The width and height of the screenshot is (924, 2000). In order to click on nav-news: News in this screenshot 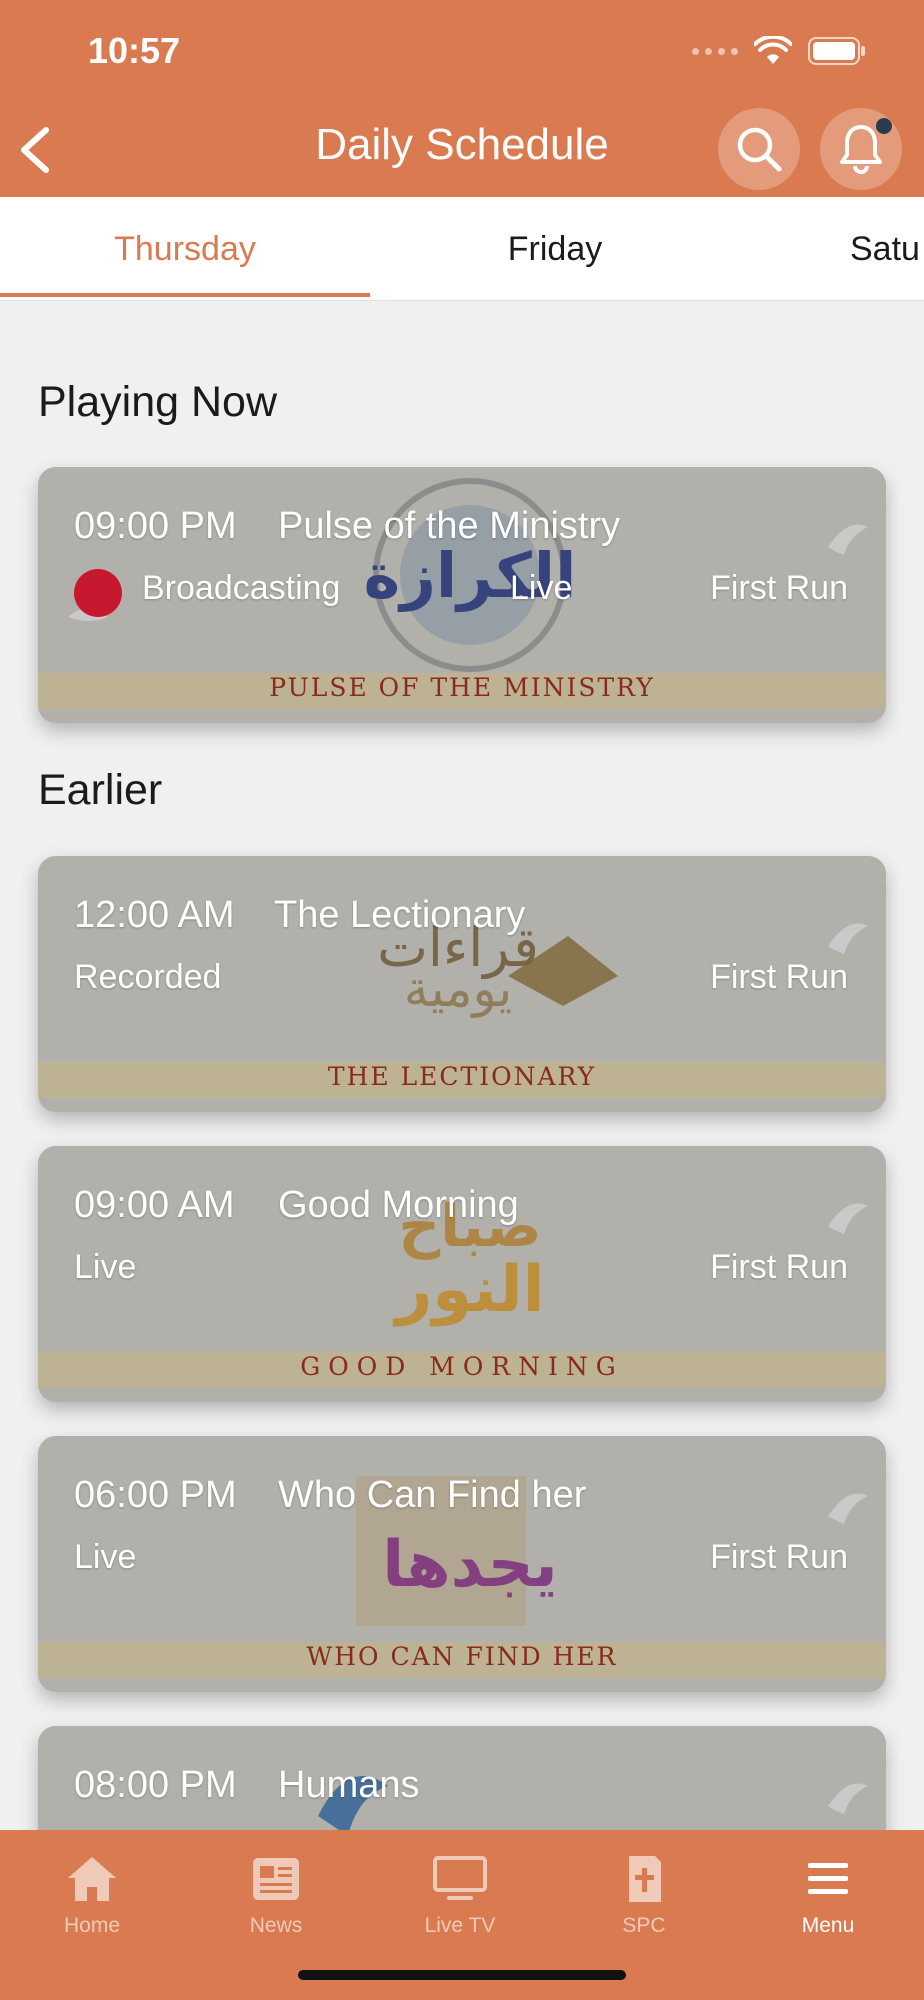, I will do `click(276, 1890)`.